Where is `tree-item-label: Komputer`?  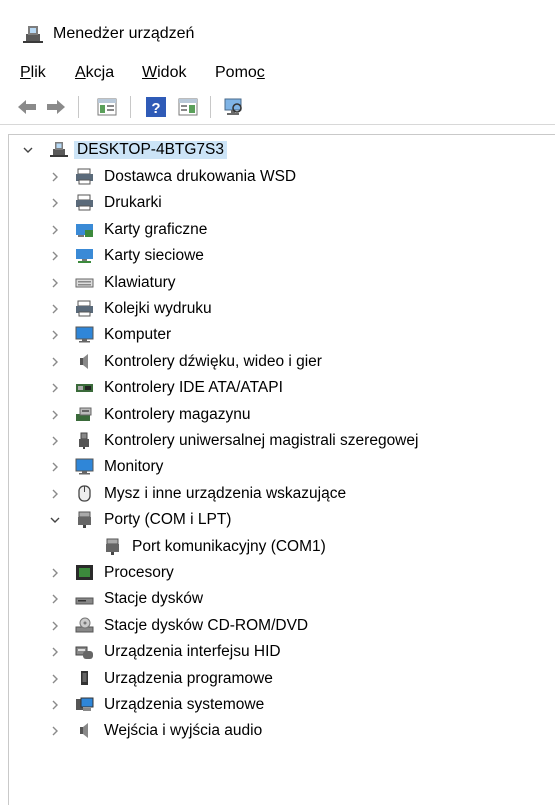 tree-item-label: Komputer is located at coordinates (137, 335).